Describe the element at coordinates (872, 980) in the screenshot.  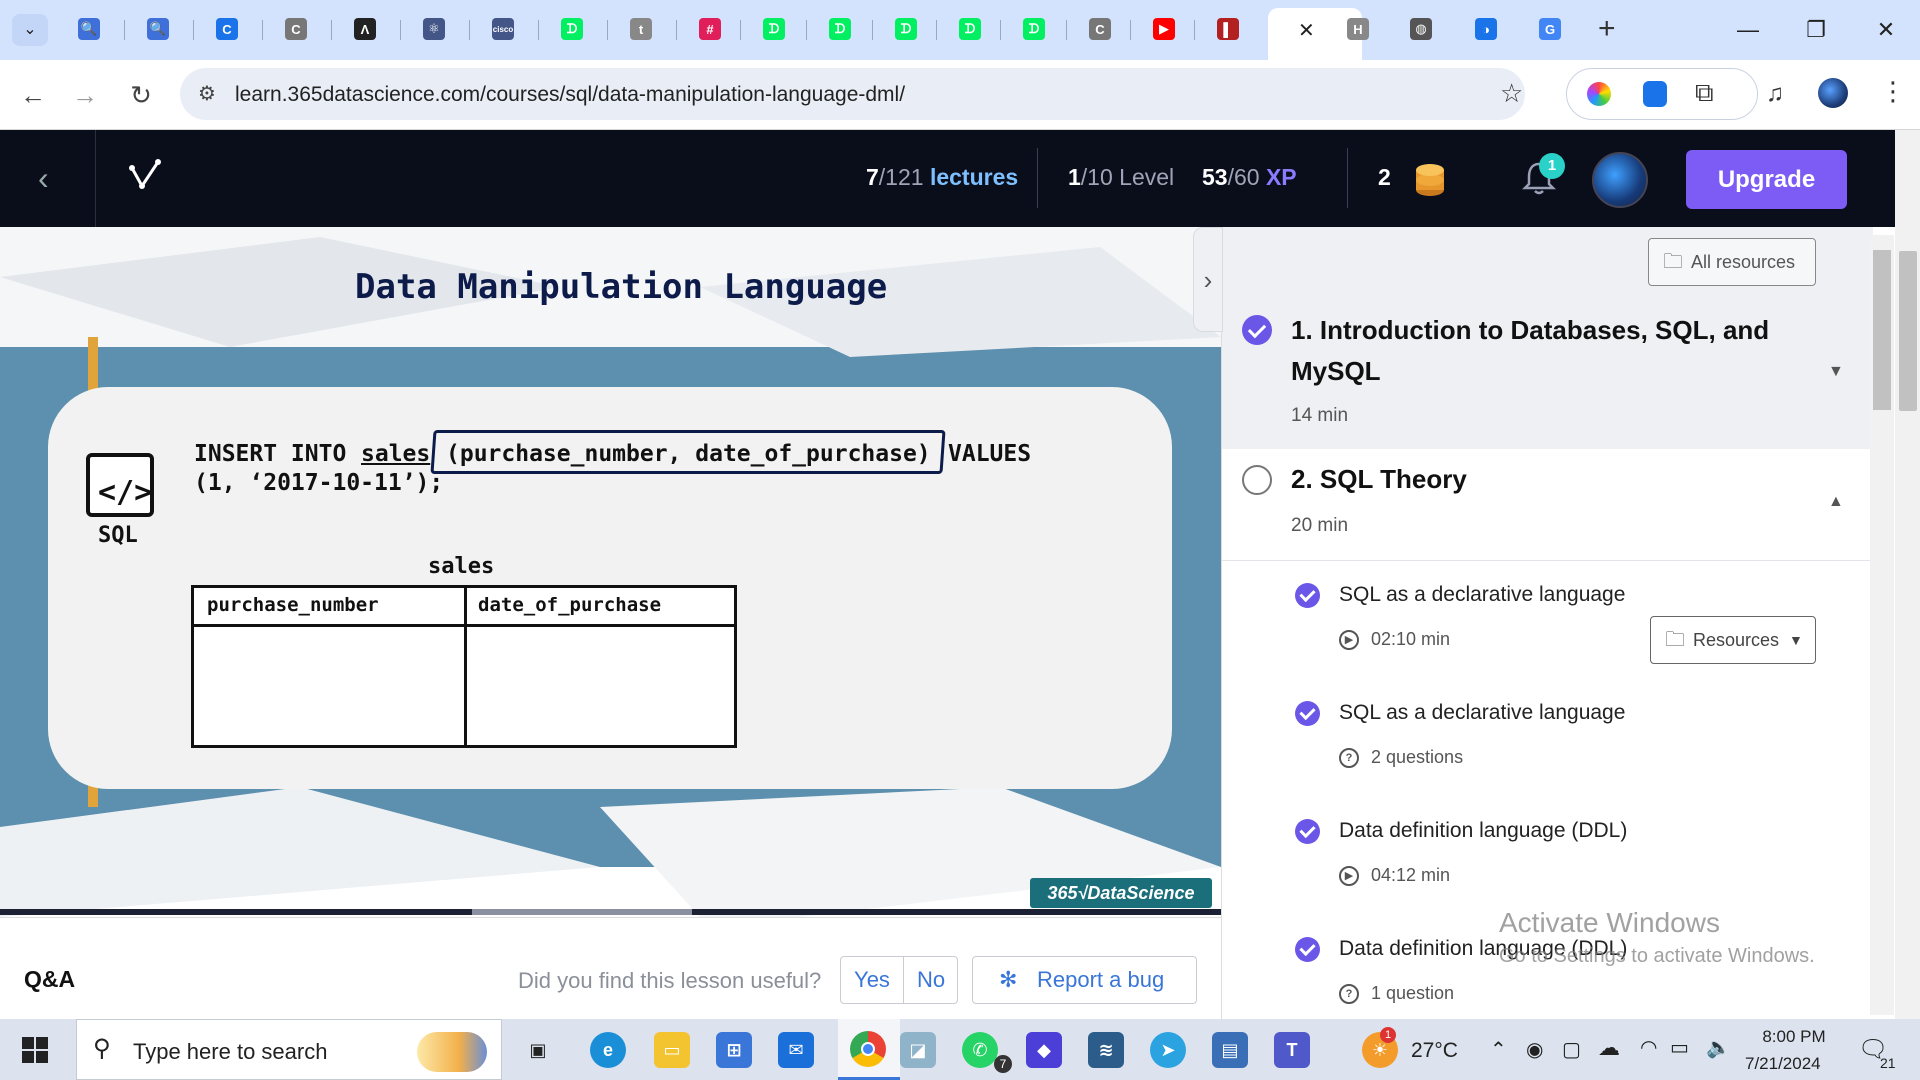
I see `yes-button: Yes` at that location.